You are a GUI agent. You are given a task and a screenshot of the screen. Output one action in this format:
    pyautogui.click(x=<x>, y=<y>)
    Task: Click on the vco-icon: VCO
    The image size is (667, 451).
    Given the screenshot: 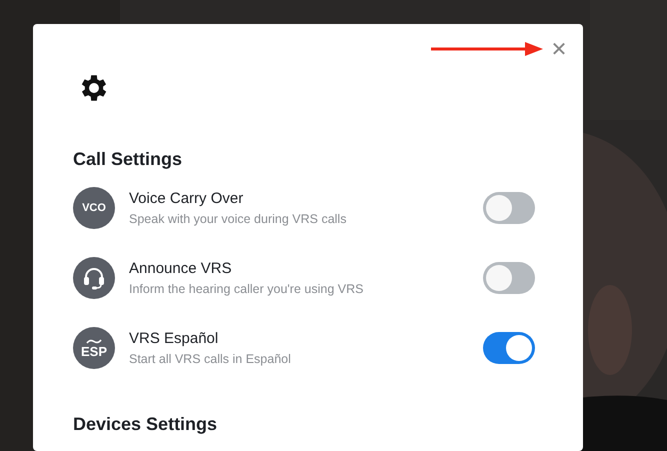 What is the action you would take?
    pyautogui.click(x=94, y=208)
    